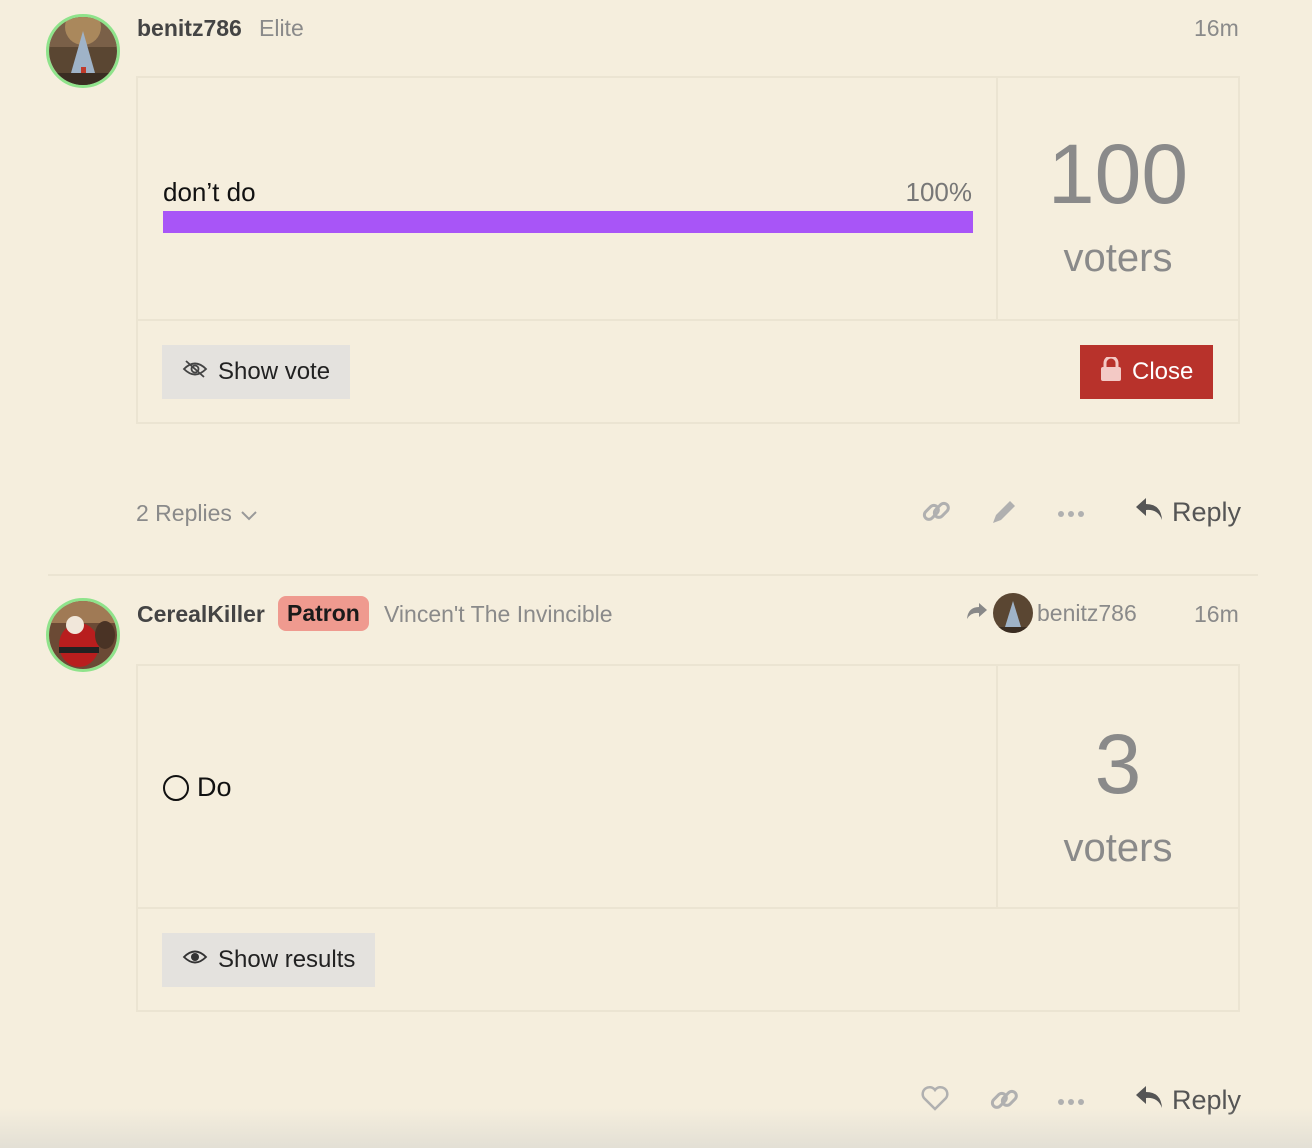 This screenshot has height=1148, width=1312. I want to click on poll-bar-fill, so click(568, 222).